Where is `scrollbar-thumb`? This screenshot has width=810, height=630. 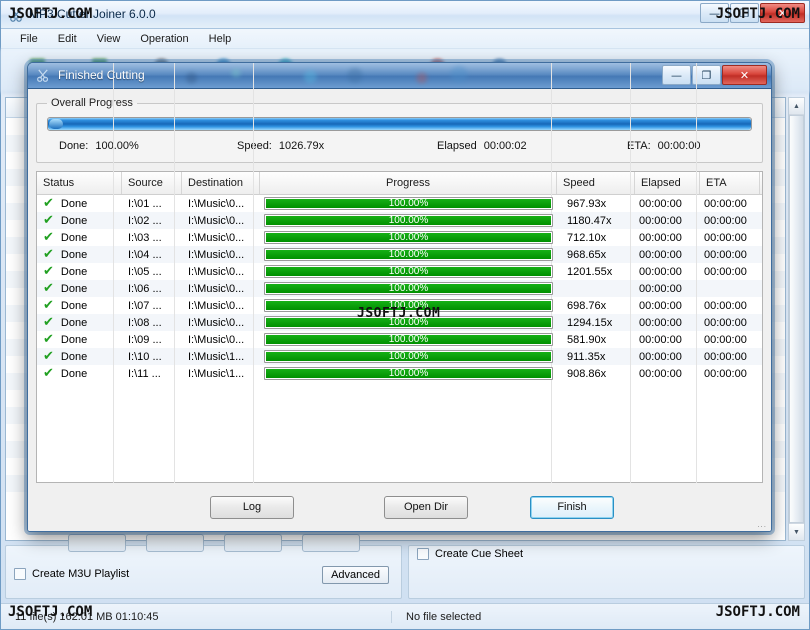 scrollbar-thumb is located at coordinates (796, 319).